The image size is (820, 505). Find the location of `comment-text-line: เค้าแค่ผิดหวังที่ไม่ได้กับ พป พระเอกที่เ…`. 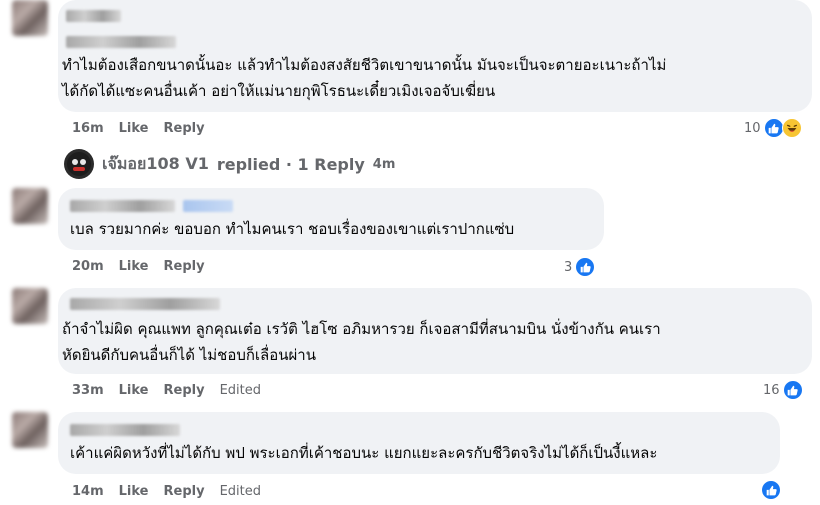

comment-text-line: เค้าแค่ผิดหวังที่ไม่ได้กับ พป พระเอกที่เ… is located at coordinates (364, 453).